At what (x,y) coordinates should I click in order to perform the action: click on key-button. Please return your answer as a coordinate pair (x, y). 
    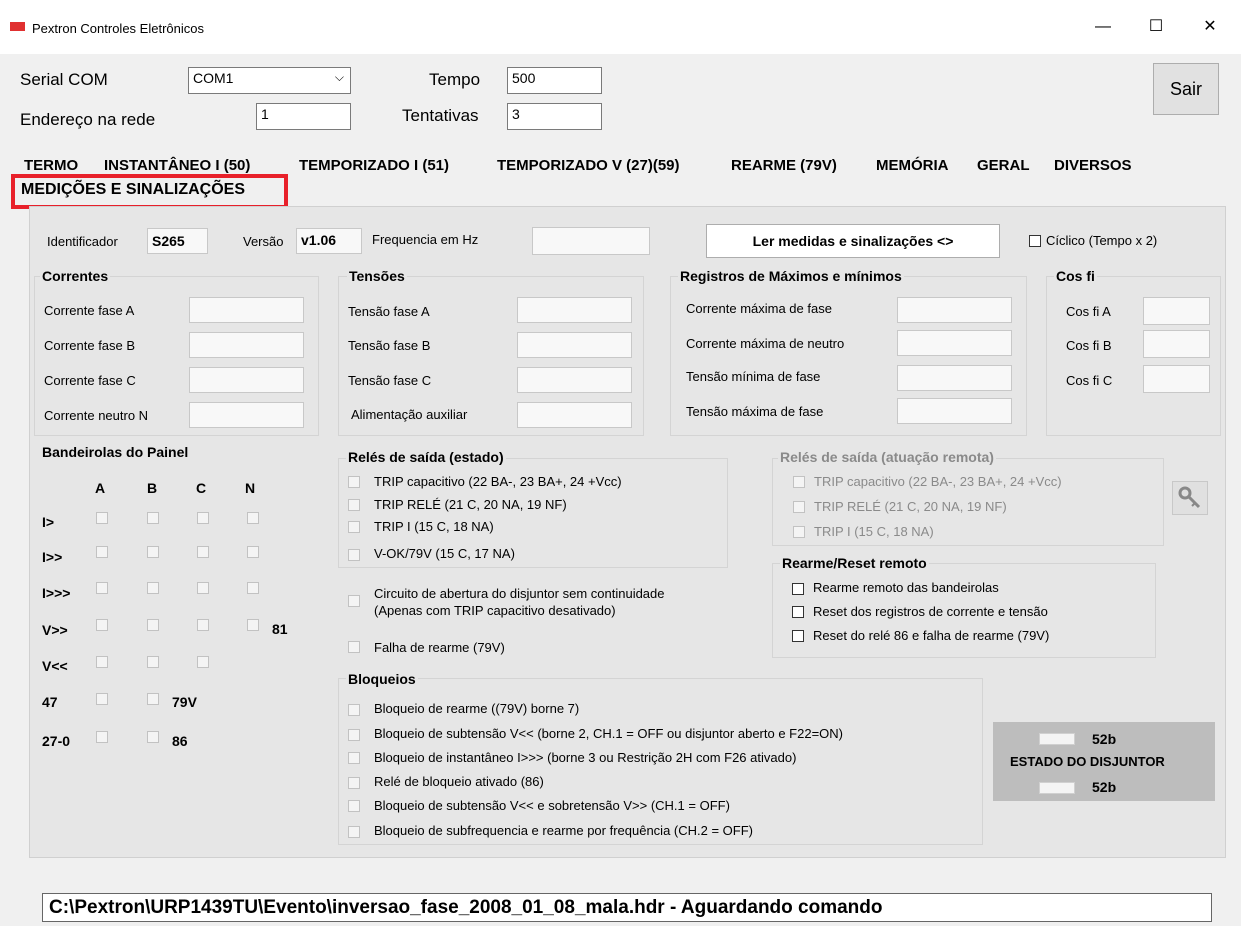
    Looking at the image, I should click on (1190, 498).